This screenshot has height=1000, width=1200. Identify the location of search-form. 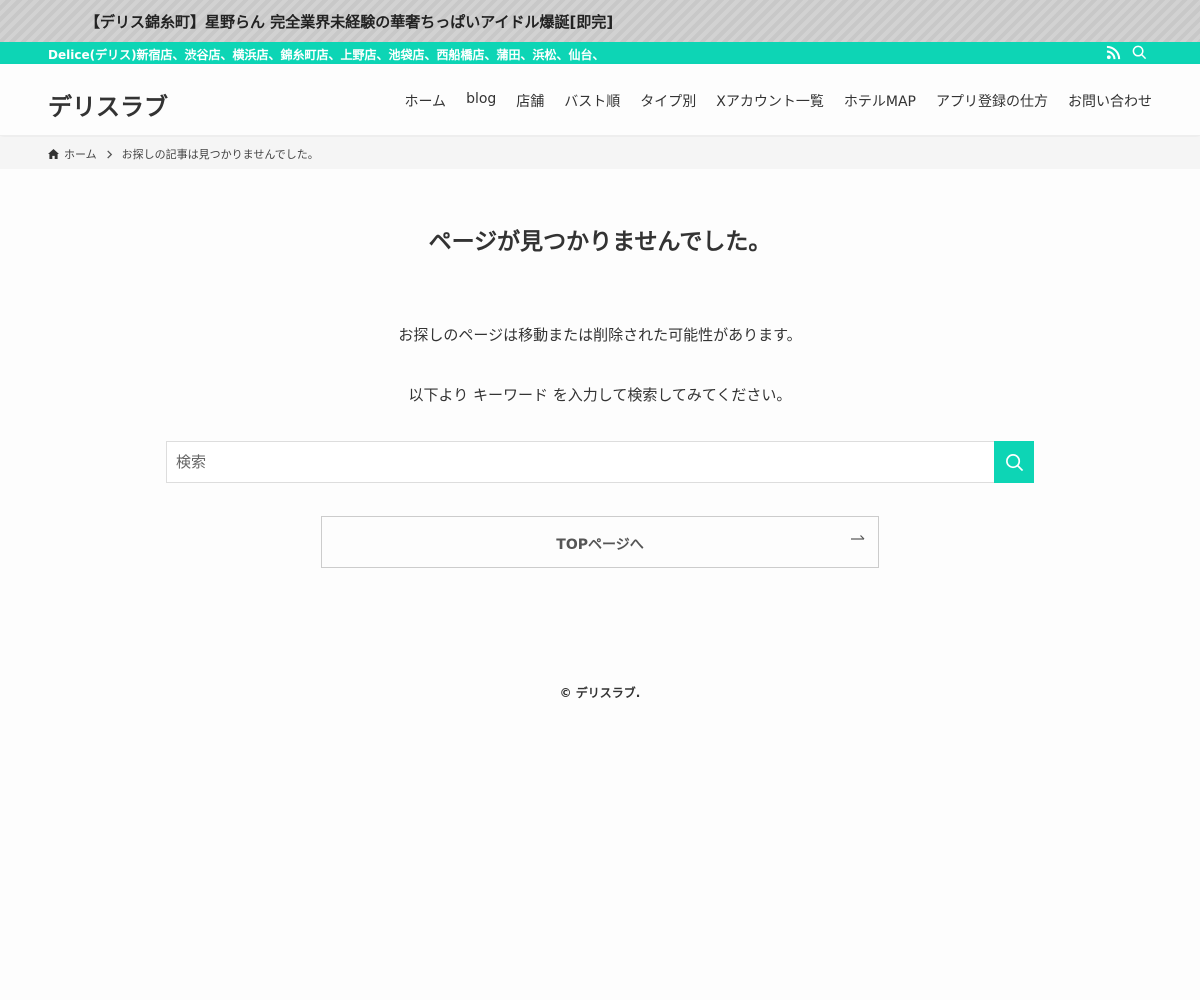
(600, 462).